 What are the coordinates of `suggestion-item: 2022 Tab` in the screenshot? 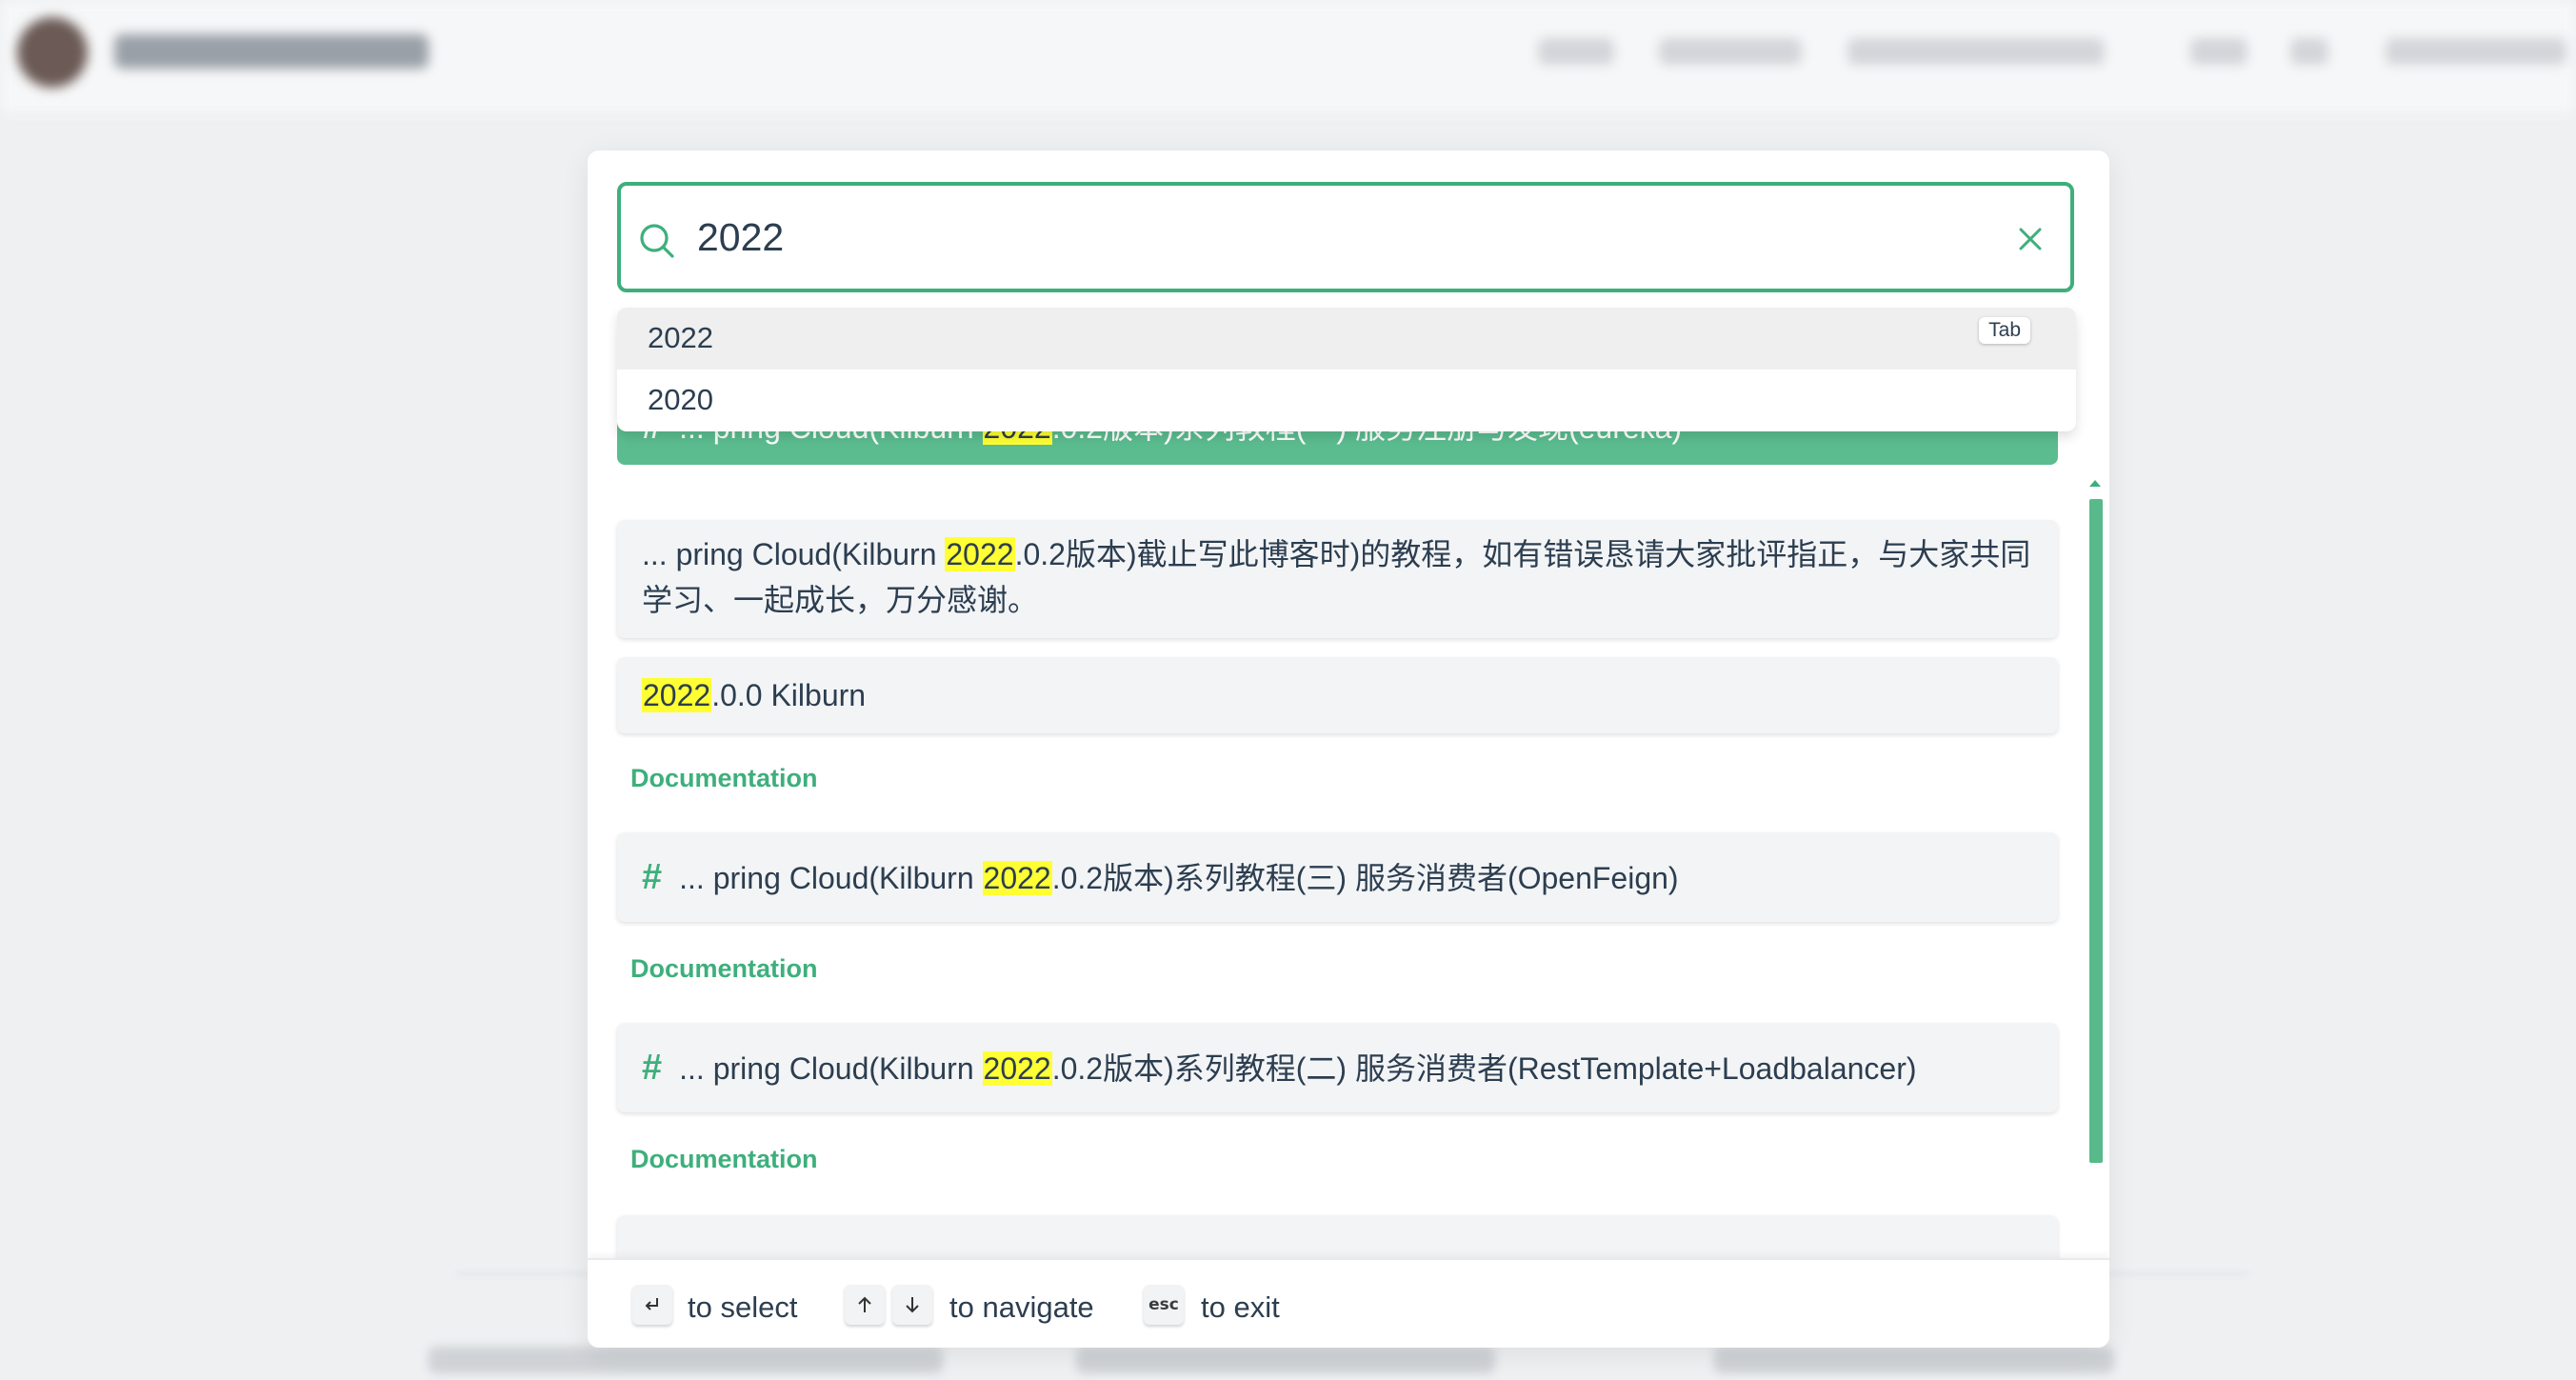 It's located at (1346, 339).